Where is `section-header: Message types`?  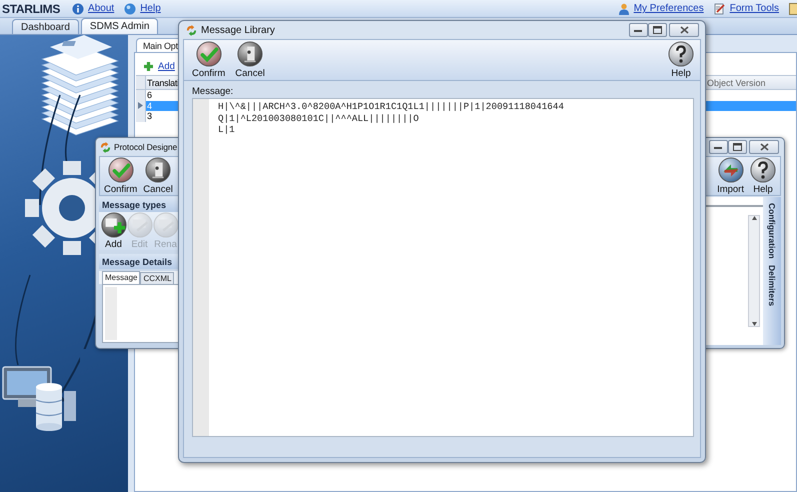 section-header: Message types is located at coordinates (139, 204).